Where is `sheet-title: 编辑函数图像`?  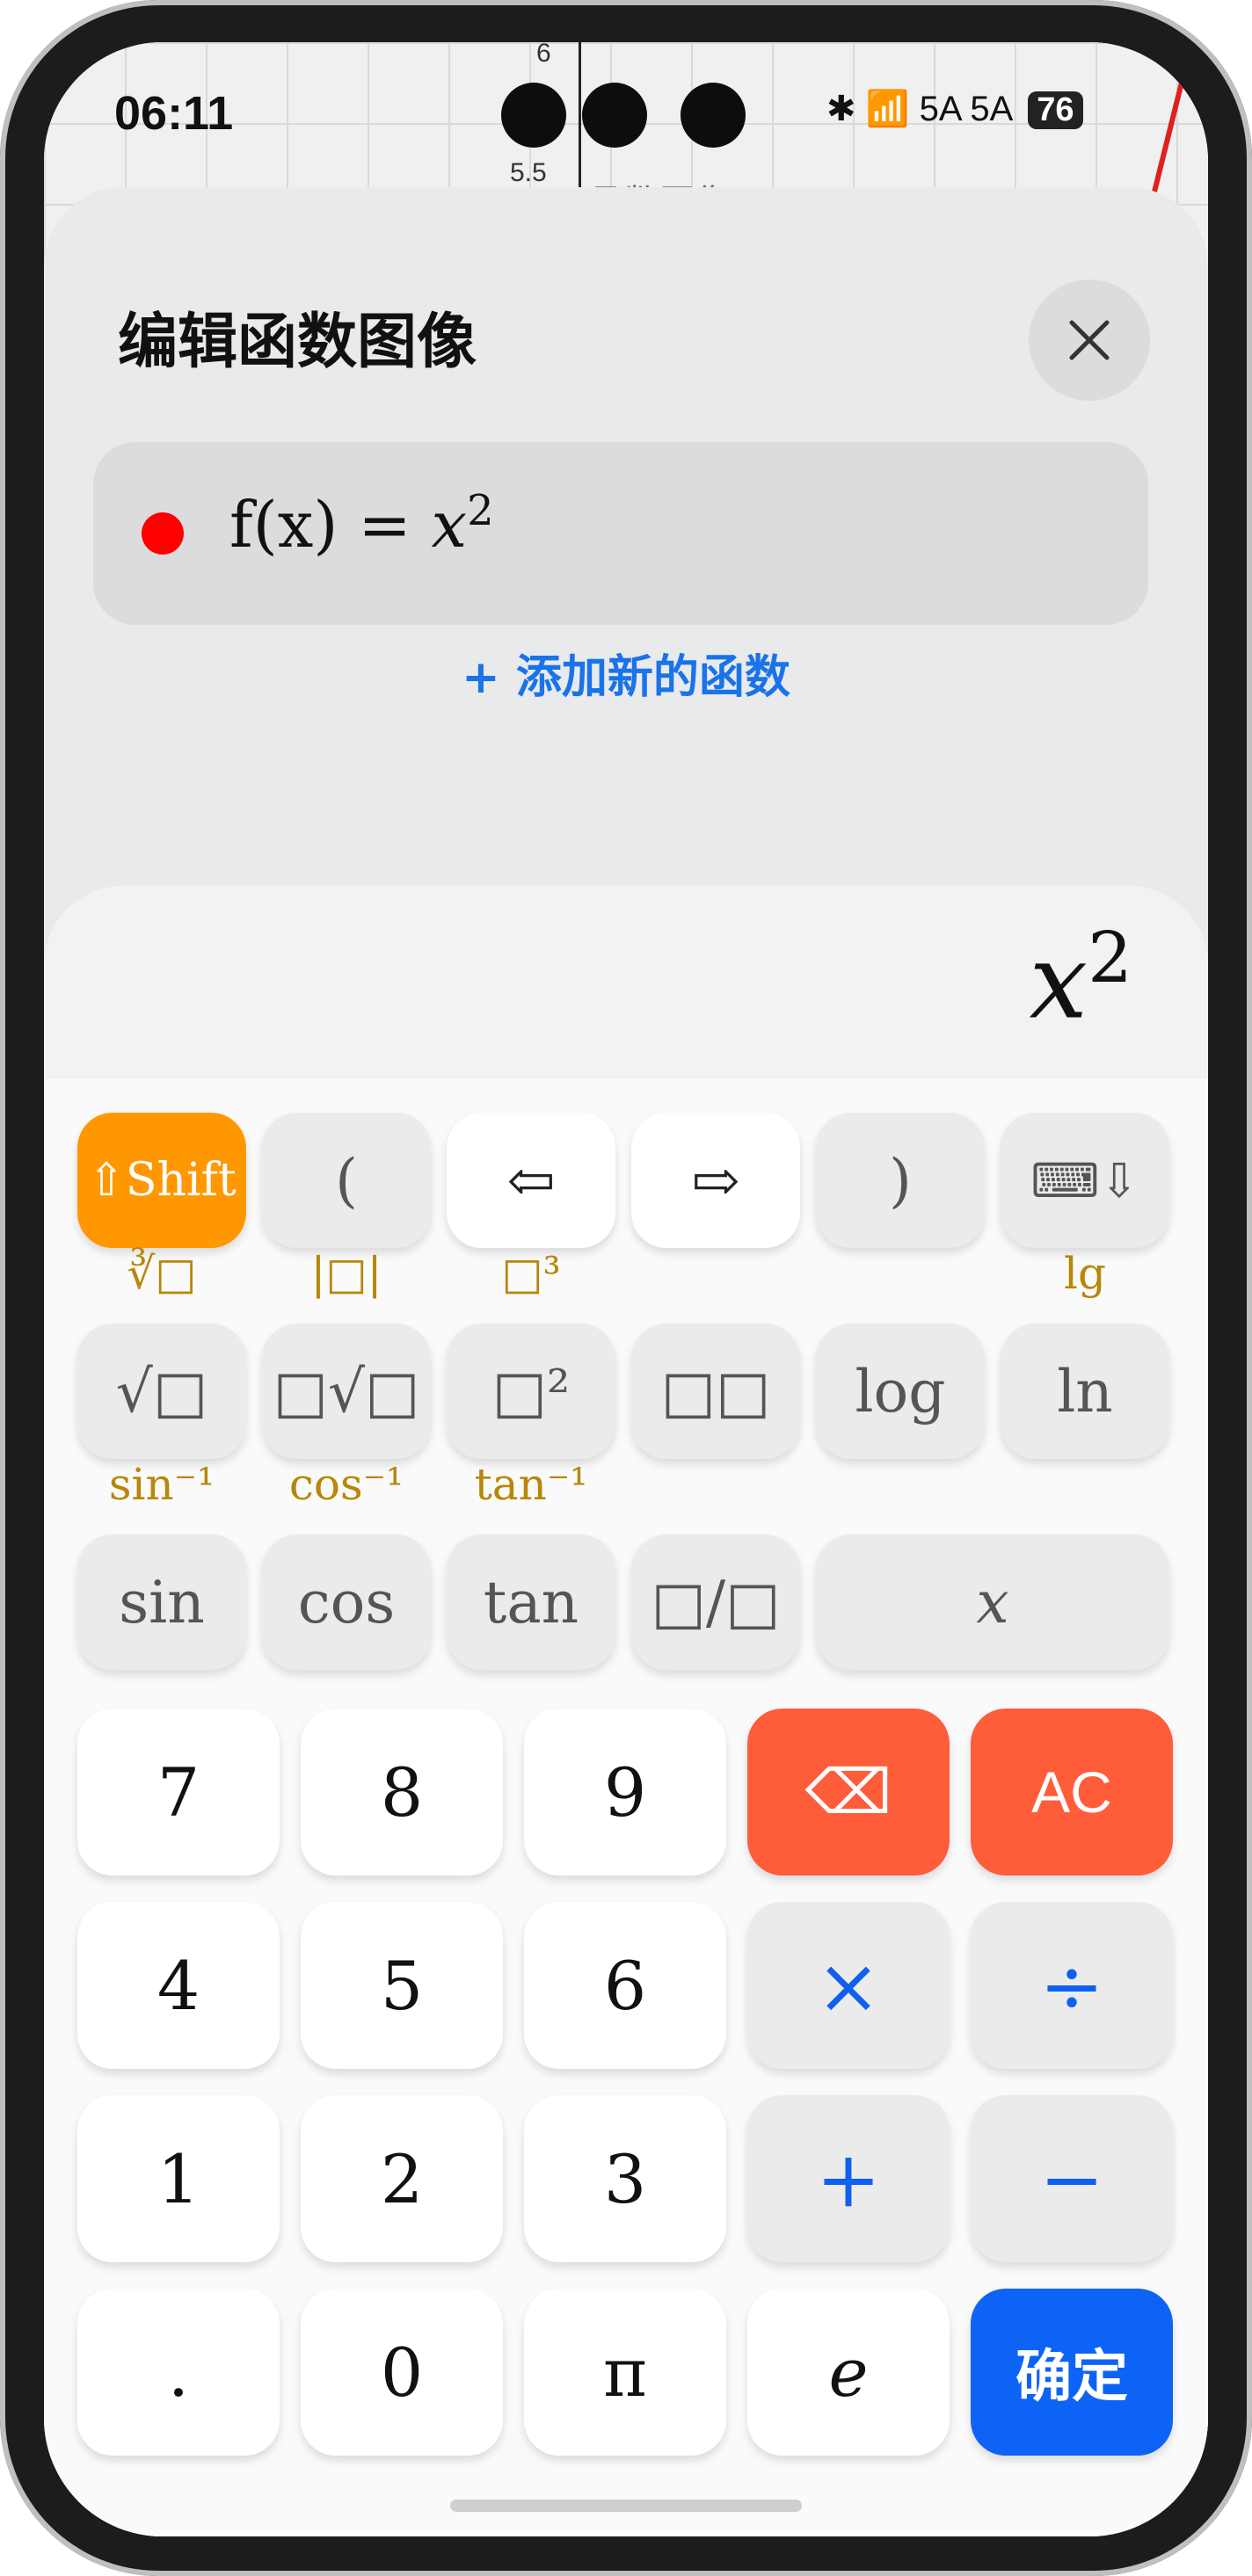 sheet-title: 编辑函数图像 is located at coordinates (297, 342).